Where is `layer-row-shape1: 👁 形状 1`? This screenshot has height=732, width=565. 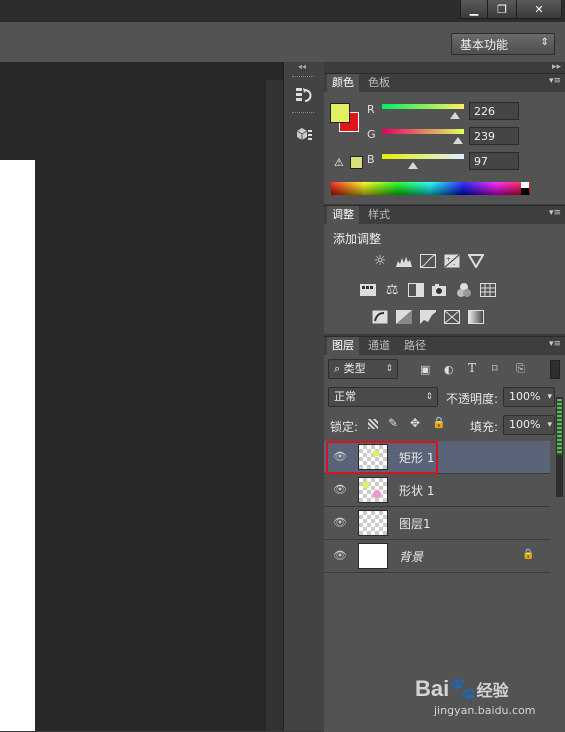 layer-row-shape1: 👁 形状 1 is located at coordinates (437, 490).